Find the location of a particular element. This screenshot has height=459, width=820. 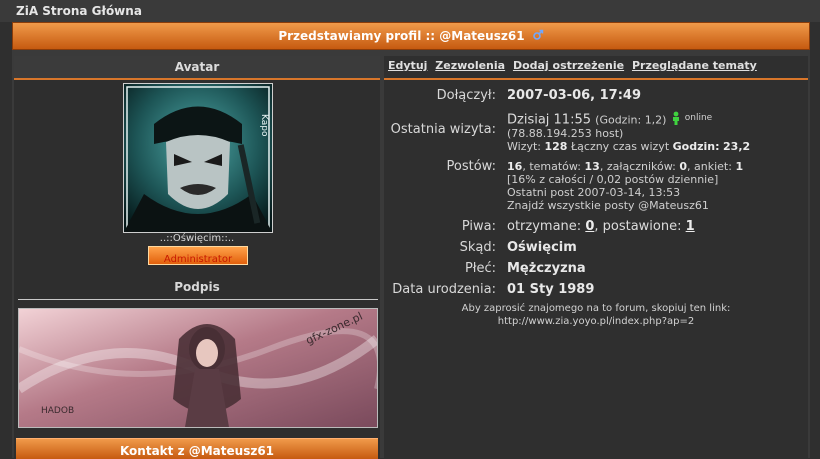

gender-label: Płeć: is located at coordinates (480, 268).